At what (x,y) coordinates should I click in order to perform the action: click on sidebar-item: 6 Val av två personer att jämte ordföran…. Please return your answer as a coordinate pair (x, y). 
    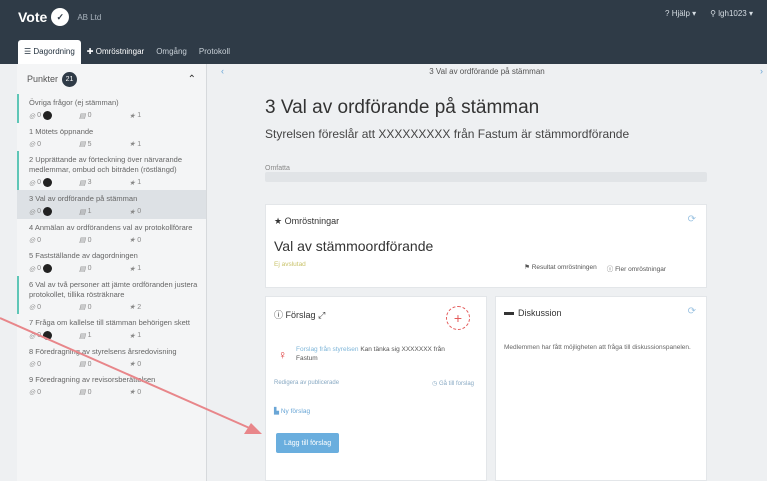
    Looking at the image, I should click on (111, 295).